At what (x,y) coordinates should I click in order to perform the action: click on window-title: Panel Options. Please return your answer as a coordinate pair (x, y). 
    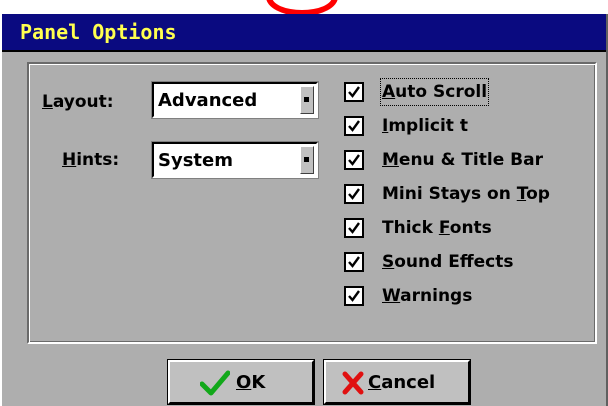
    Looking at the image, I should click on (98, 32).